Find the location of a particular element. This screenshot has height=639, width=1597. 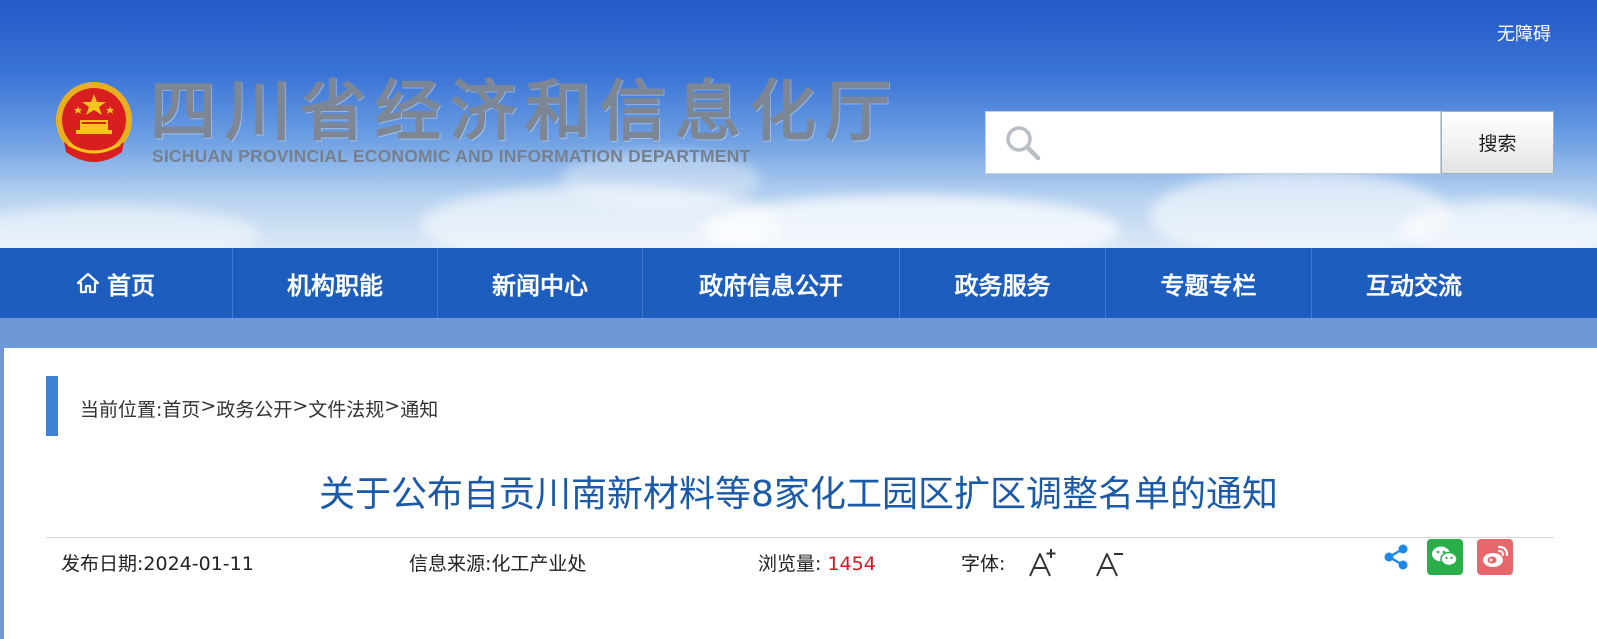

view-count: 浏览量: 1454 is located at coordinates (817, 562).